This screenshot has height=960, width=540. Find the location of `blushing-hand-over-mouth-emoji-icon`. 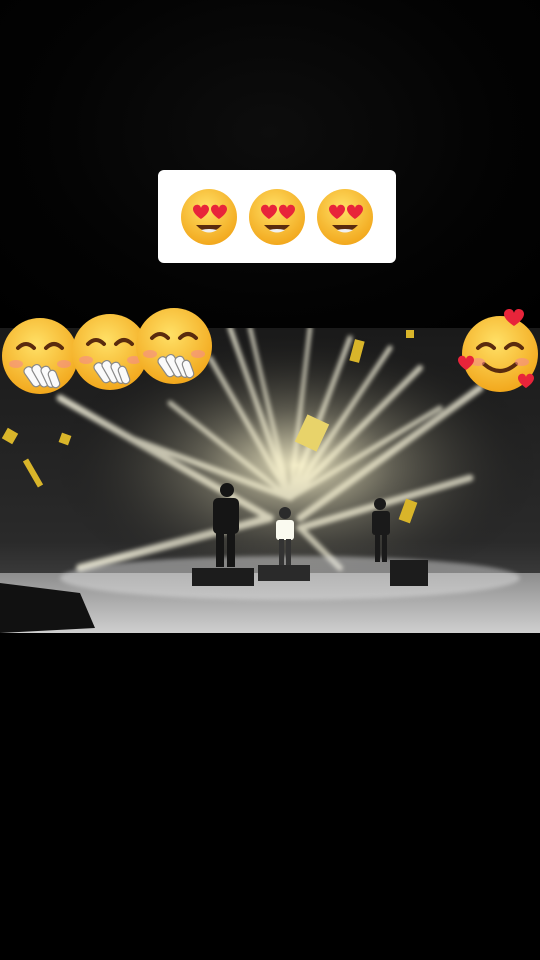

blushing-hand-over-mouth-emoji-icon is located at coordinates (174, 346).